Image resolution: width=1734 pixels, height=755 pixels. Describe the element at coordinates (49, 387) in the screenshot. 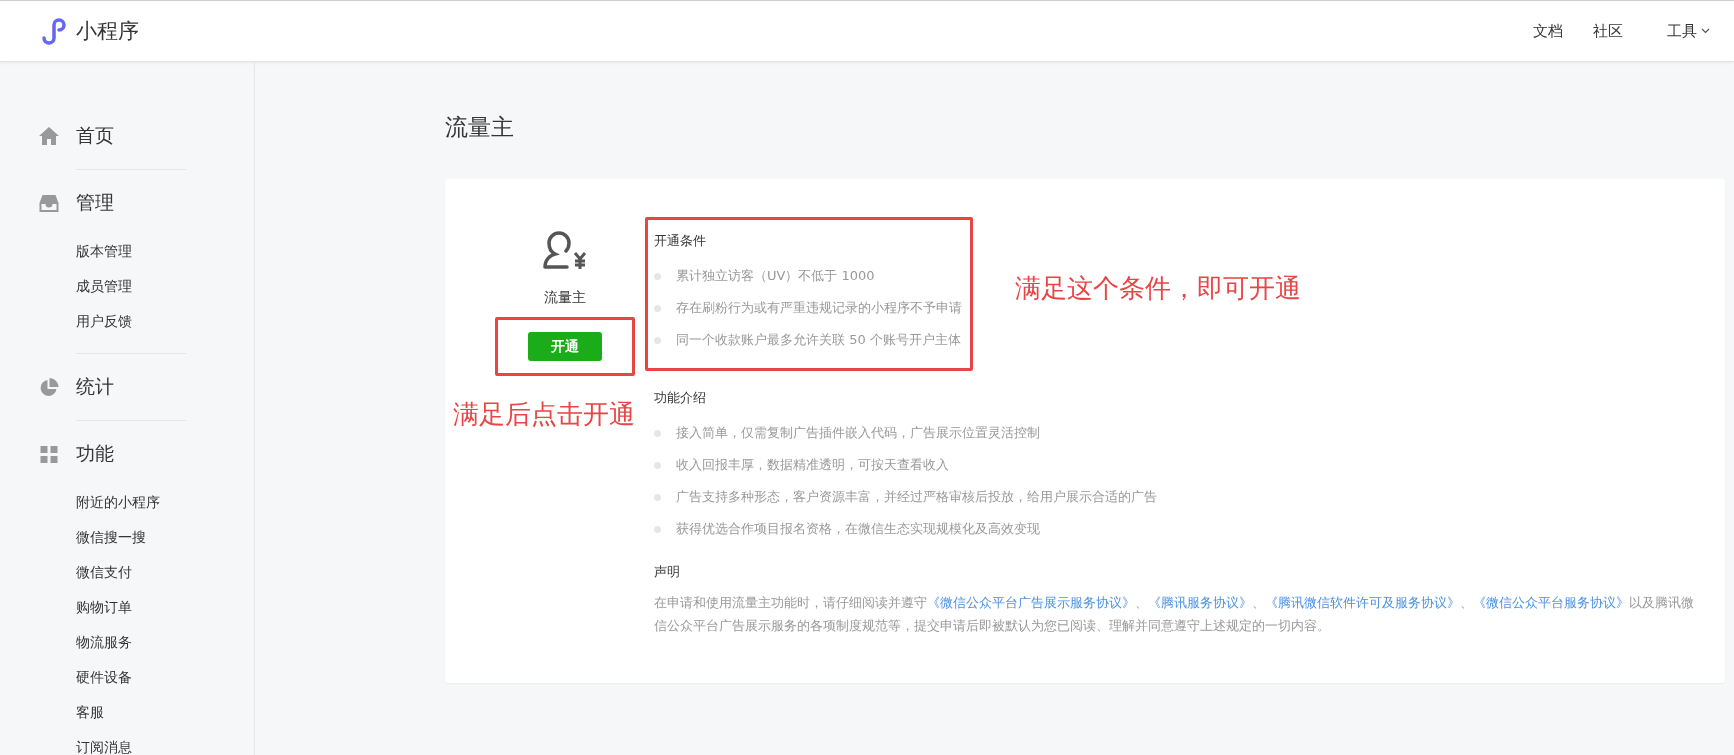

I see `pie-chart-icon` at that location.